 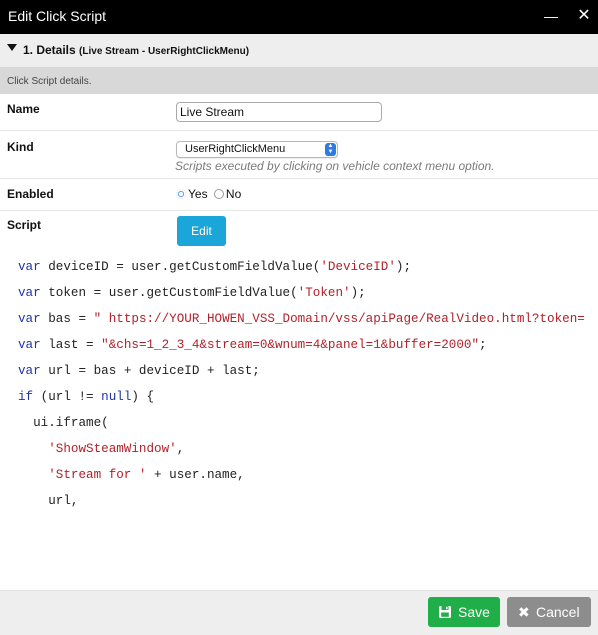 What do you see at coordinates (235, 149) in the screenshot?
I see `kind-select-value: UserRightClickMenu` at bounding box center [235, 149].